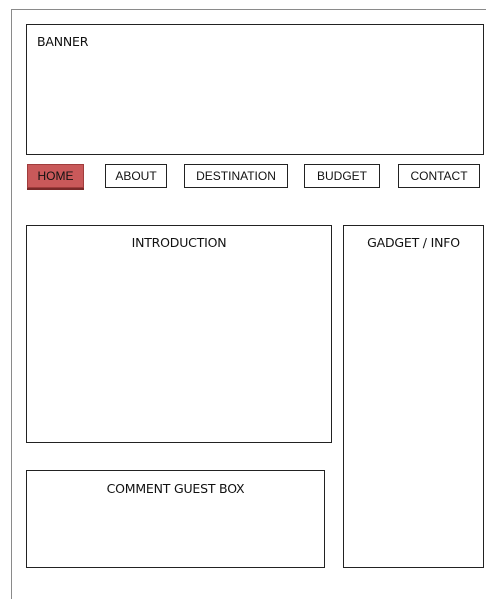 Image resolution: width=486 pixels, height=599 pixels. What do you see at coordinates (342, 176) in the screenshot?
I see `nav-budget-button: BUDGET` at bounding box center [342, 176].